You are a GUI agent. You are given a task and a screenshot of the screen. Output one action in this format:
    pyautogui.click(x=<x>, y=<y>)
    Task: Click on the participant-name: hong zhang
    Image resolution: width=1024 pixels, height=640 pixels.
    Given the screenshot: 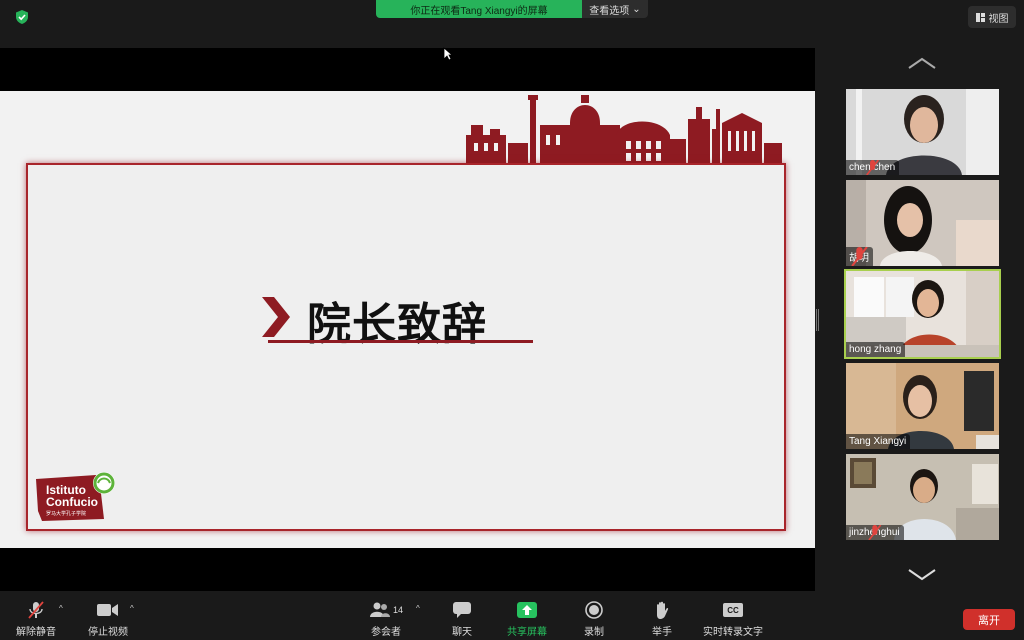 What is the action you would take?
    pyautogui.click(x=875, y=349)
    